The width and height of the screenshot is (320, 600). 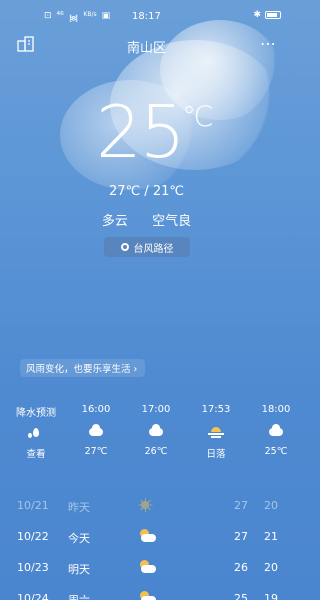 What do you see at coordinates (79, 507) in the screenshot?
I see `daily-day: 昨天` at bounding box center [79, 507].